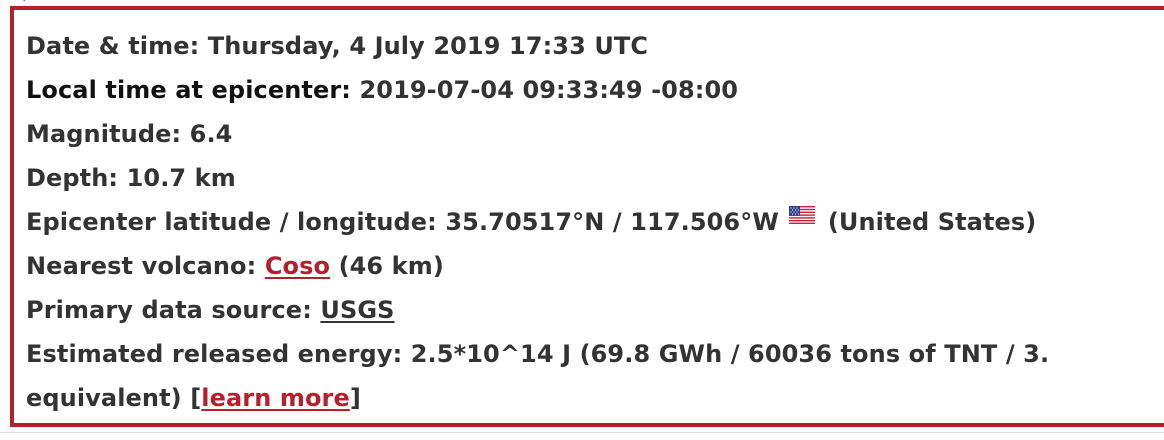 The image size is (1164, 440). What do you see at coordinates (275, 398) in the screenshot?
I see `learn-more-link: learn more` at bounding box center [275, 398].